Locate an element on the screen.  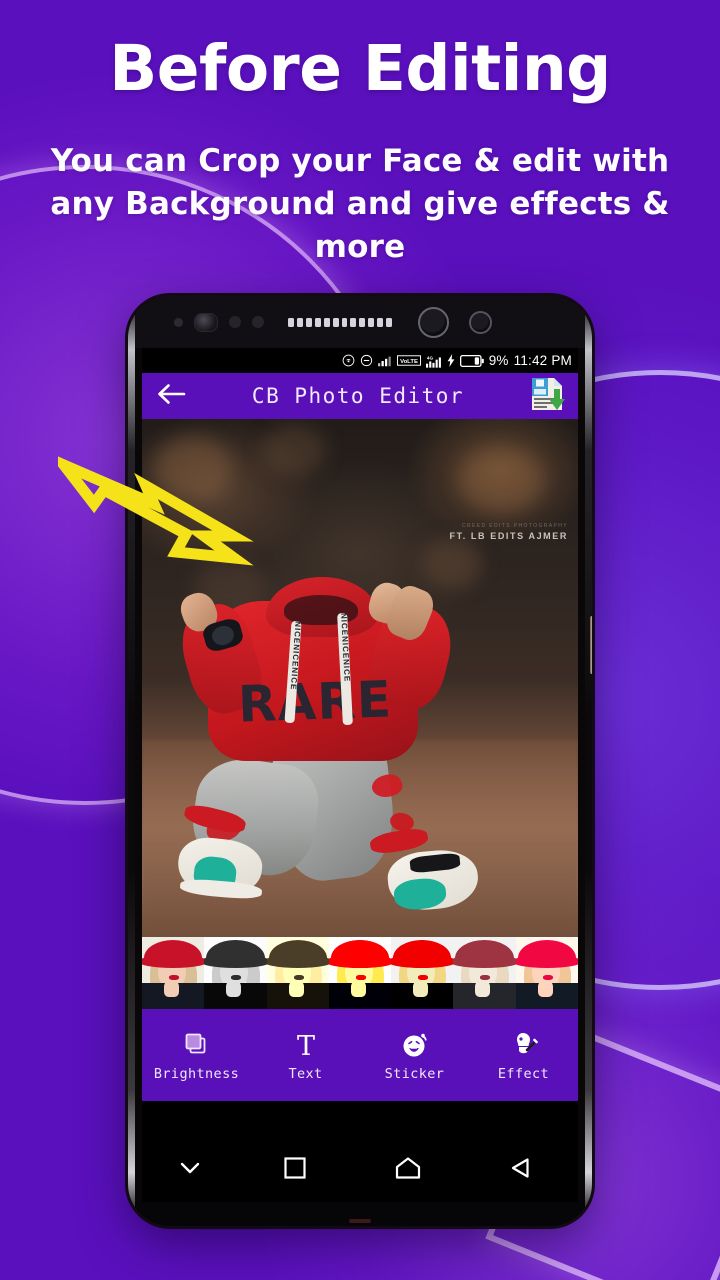
front-camera-icon is located at coordinates (206, 322).